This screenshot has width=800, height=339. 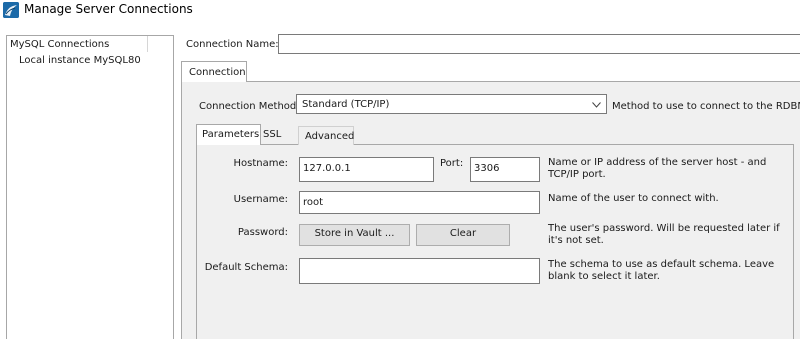 I want to click on default-schema-label: Default Schema:, so click(x=246, y=267).